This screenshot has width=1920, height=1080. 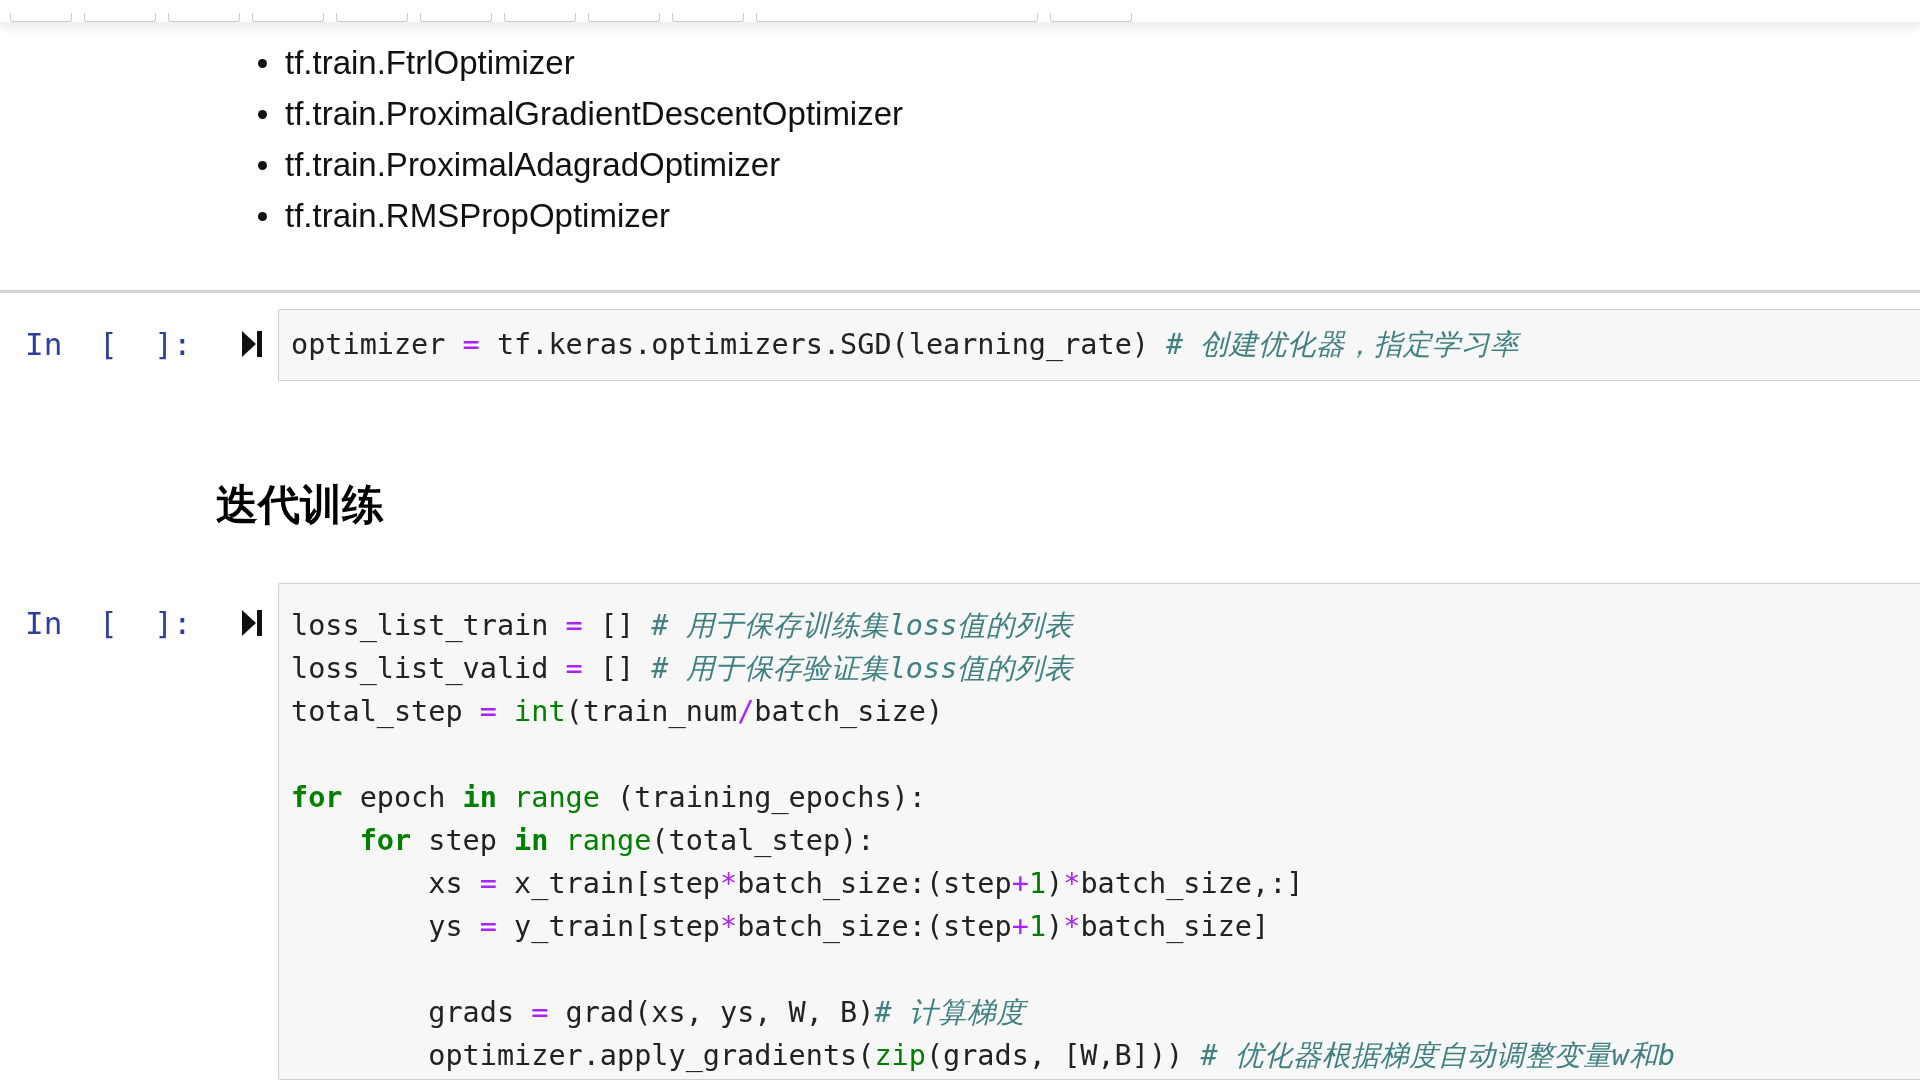 I want to click on list-item: tf.train.ProximalAdagradOptimizer, so click(x=533, y=165).